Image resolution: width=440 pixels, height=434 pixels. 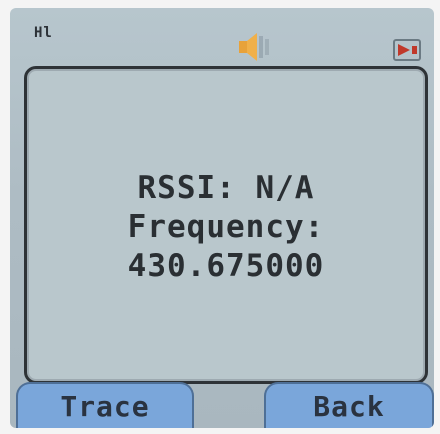 I want to click on speaker-icon, so click(x=254, y=47).